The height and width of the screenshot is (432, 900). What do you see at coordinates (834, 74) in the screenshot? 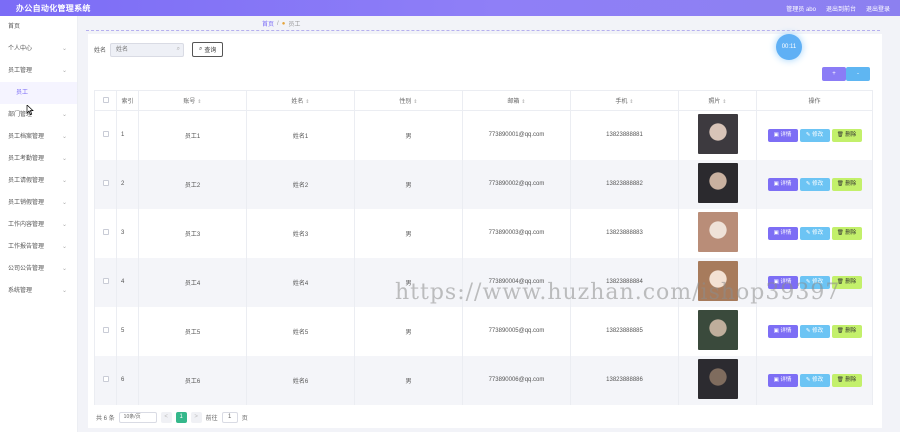
I see `add-button: +` at bounding box center [834, 74].